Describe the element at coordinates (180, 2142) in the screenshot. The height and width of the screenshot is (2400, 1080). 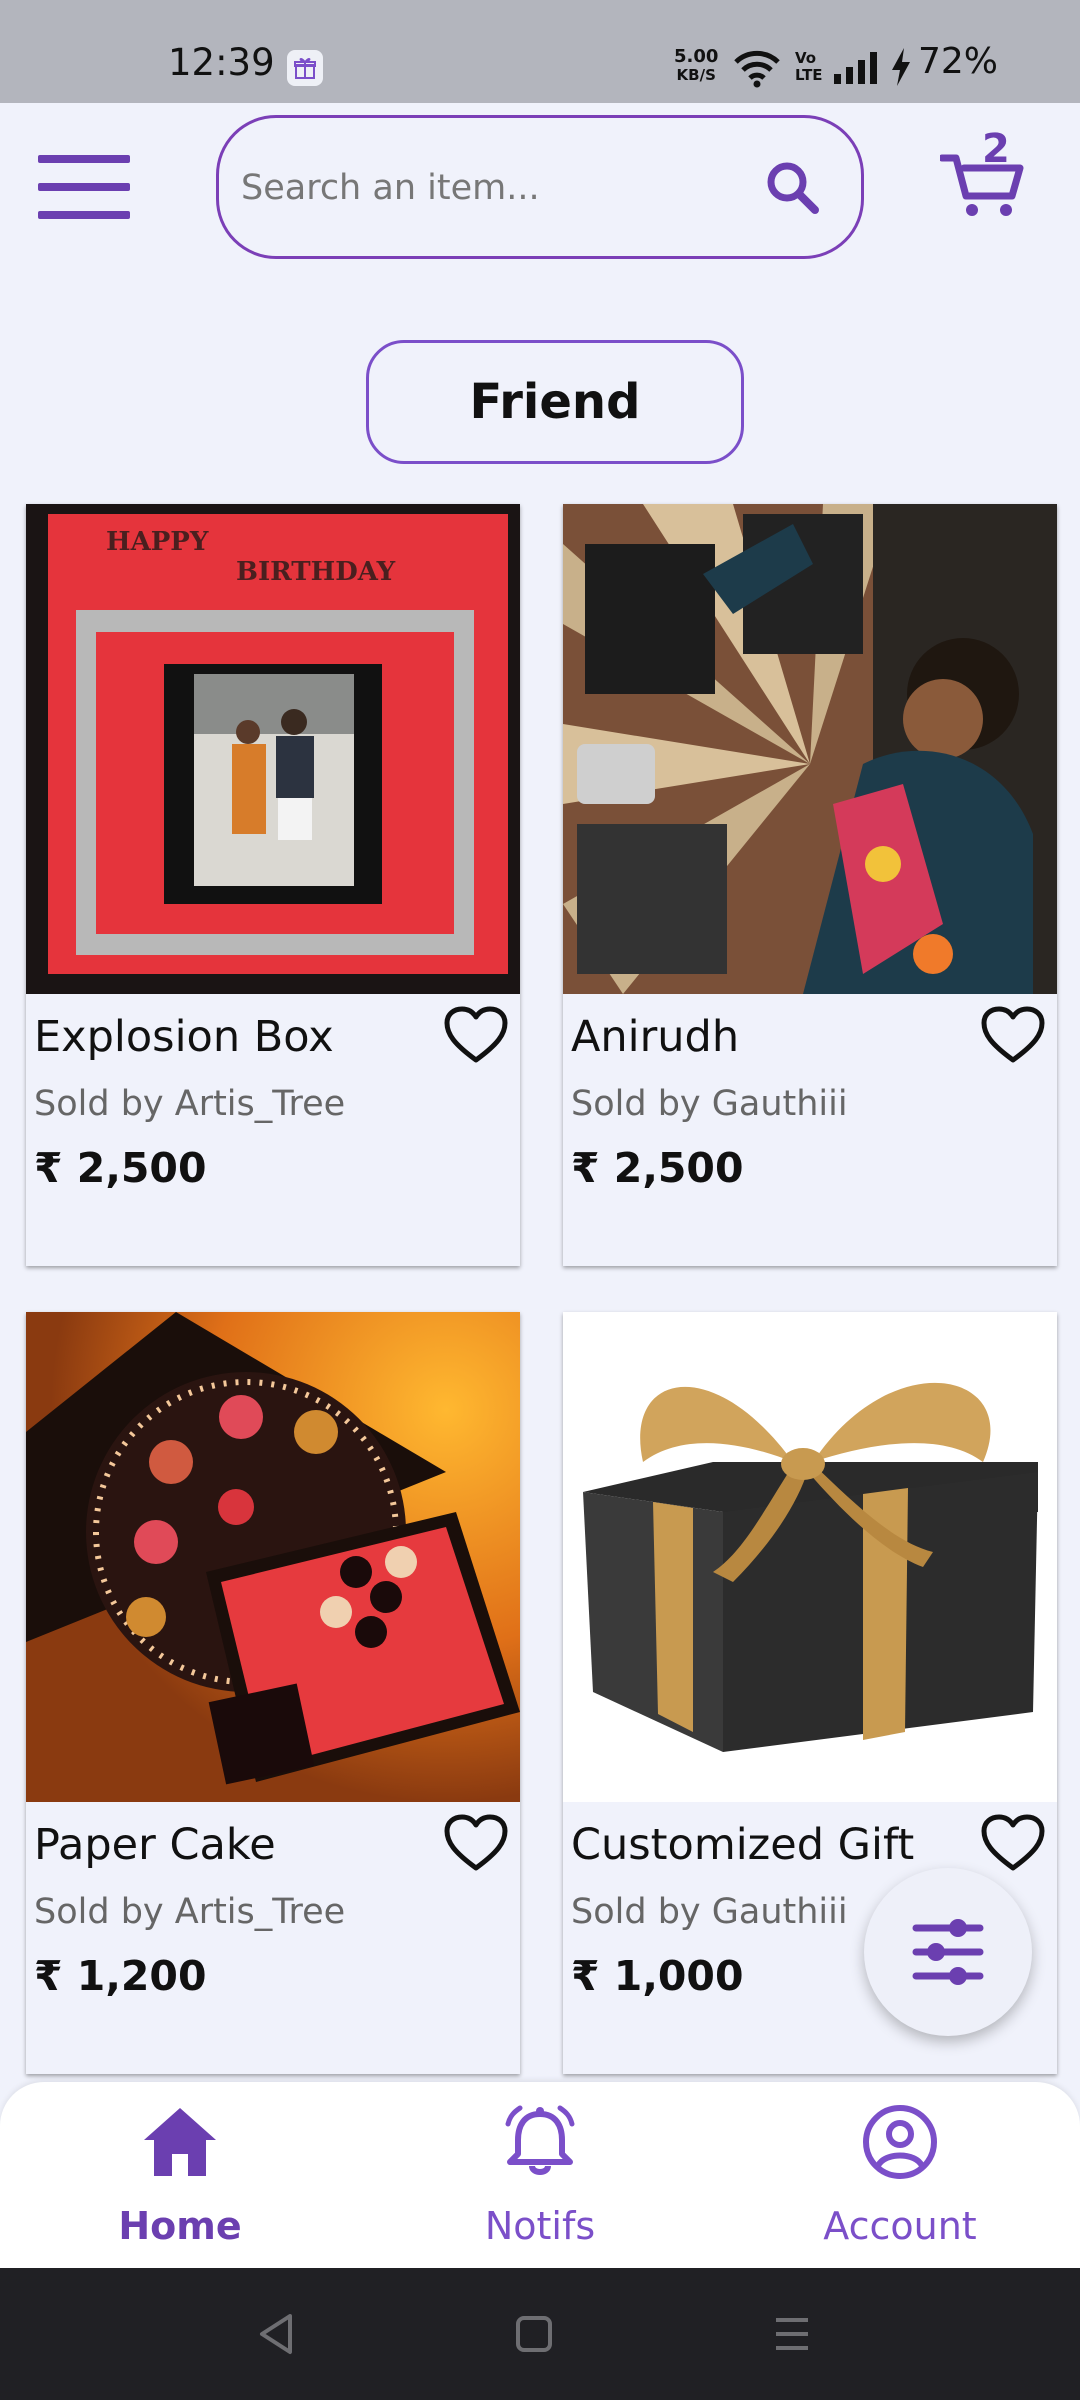
I see `home-icon` at that location.